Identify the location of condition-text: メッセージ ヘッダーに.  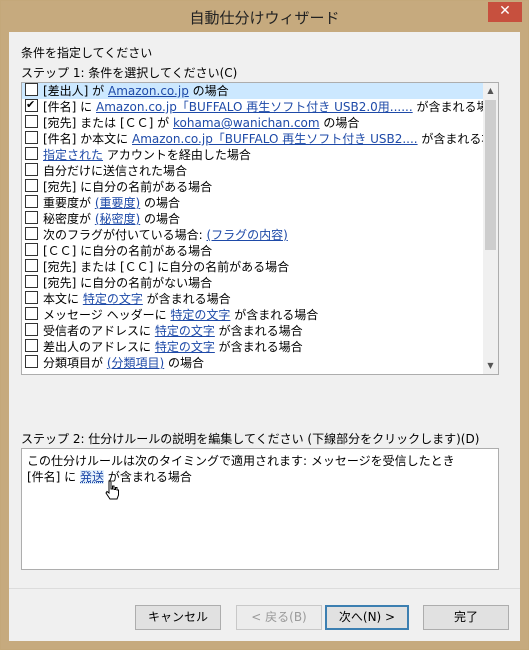
(107, 315).